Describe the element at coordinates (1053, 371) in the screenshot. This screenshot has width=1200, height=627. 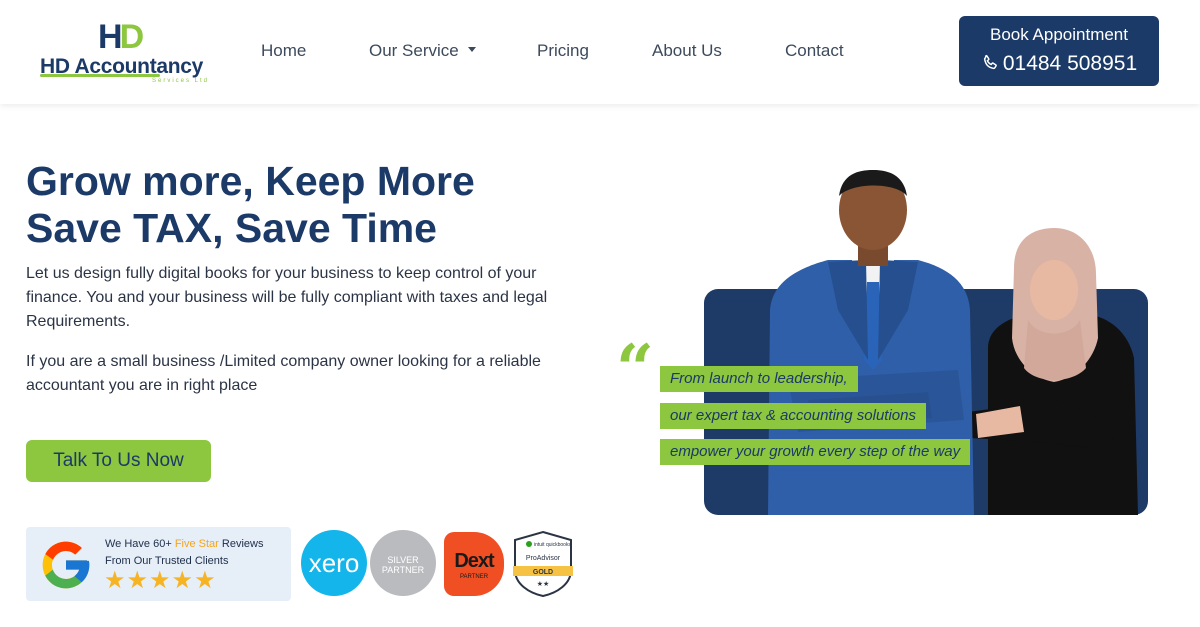
I see `woman-photo` at that location.